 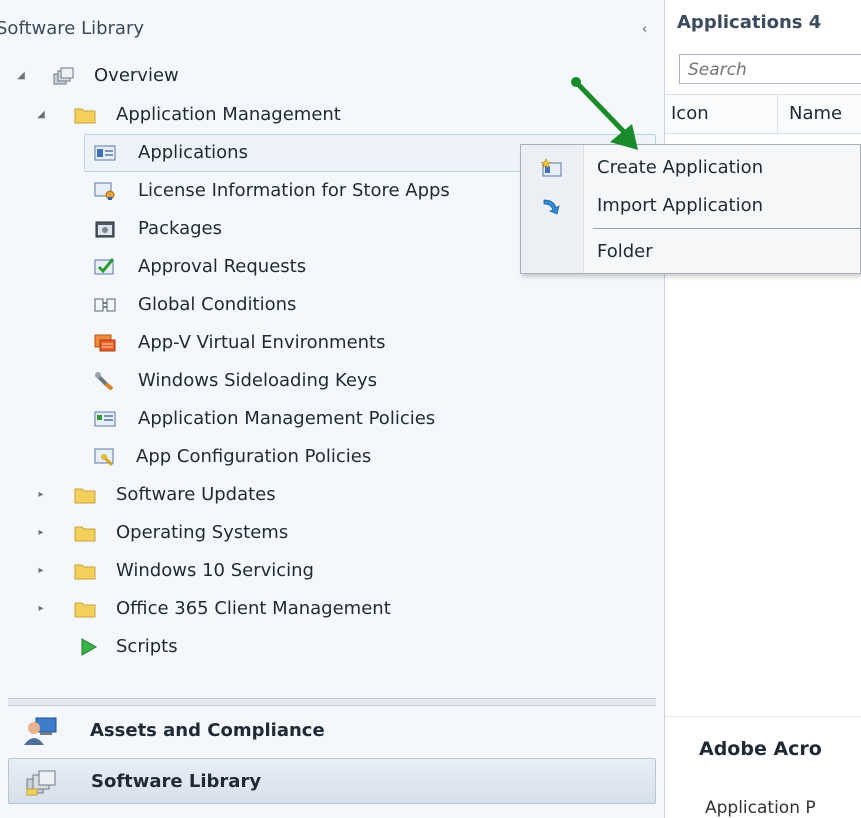 I want to click on tree-node-operating-systems: ▸ Operating Systems, so click(x=325, y=533).